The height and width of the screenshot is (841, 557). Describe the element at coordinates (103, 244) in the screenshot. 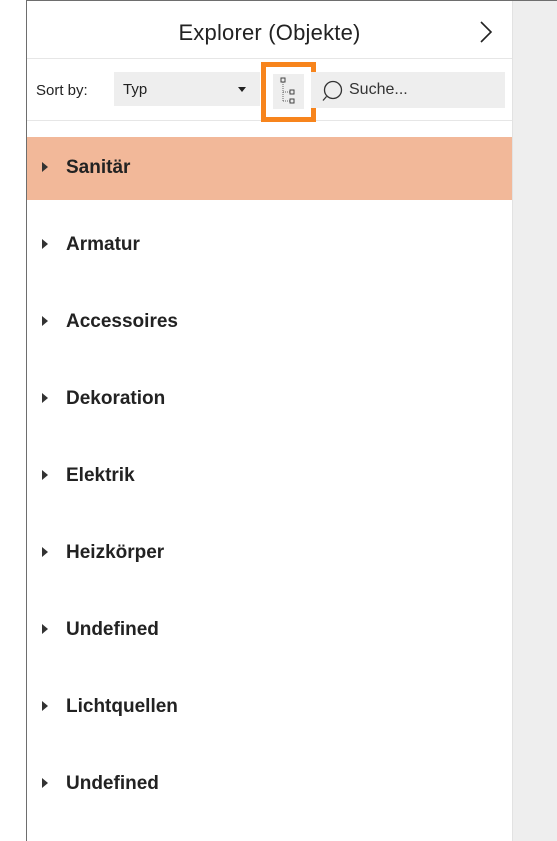

I see `list-item-label: Armatur` at that location.